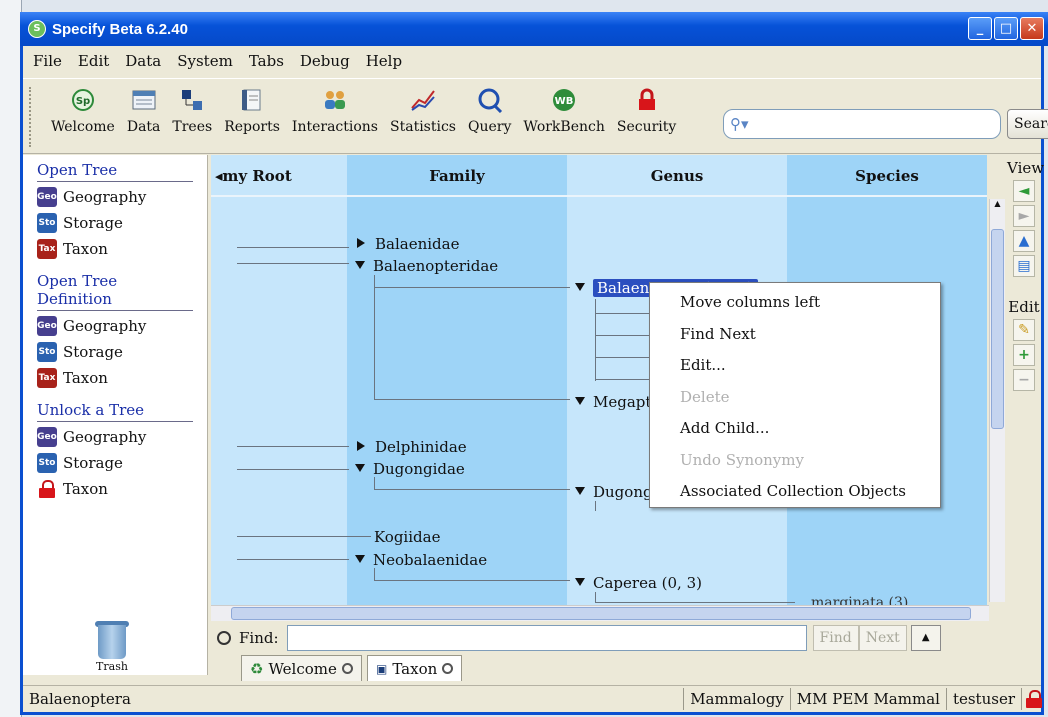 This screenshot has width=1048, height=717. What do you see at coordinates (122, 437) in the screenshot?
I see `unlock-geography: Geo Geography` at bounding box center [122, 437].